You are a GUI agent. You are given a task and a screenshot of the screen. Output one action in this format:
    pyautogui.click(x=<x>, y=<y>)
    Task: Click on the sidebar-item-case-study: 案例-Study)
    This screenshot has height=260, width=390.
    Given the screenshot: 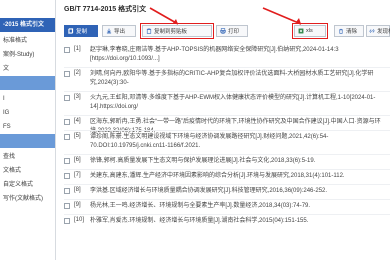 What is the action you would take?
    pyautogui.click(x=27, y=55)
    